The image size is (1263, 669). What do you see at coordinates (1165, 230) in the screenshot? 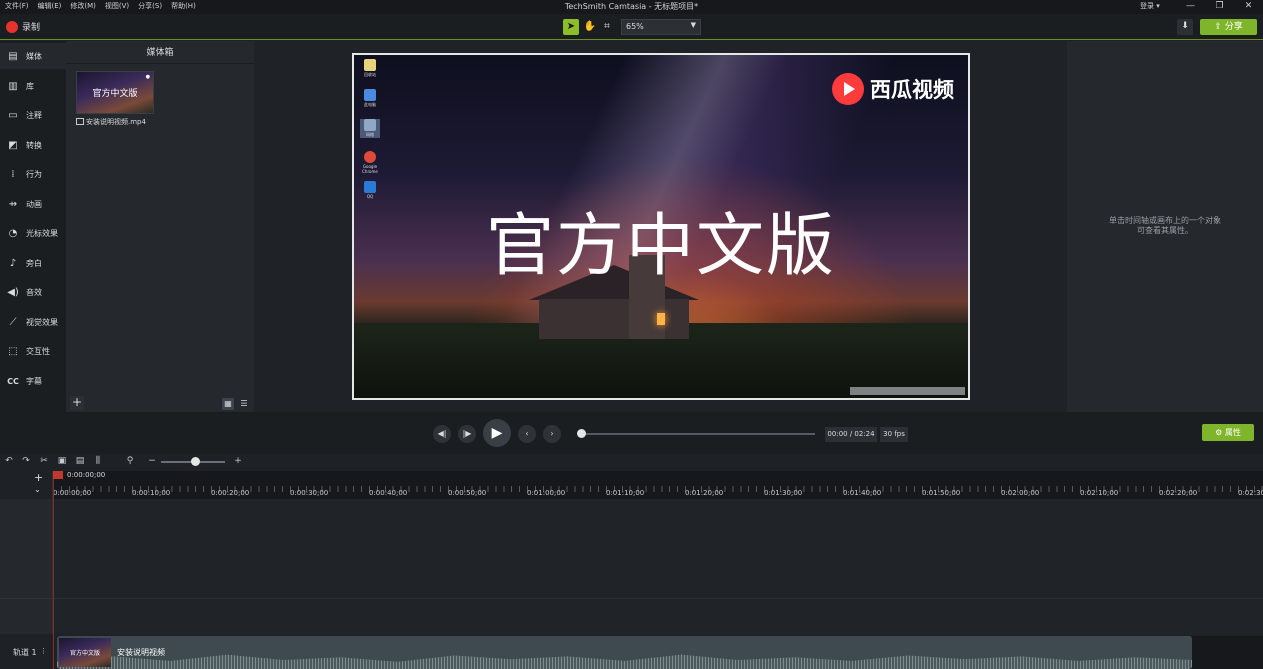
I see `properties-hint-line2: 可查看其属性。` at bounding box center [1165, 230].